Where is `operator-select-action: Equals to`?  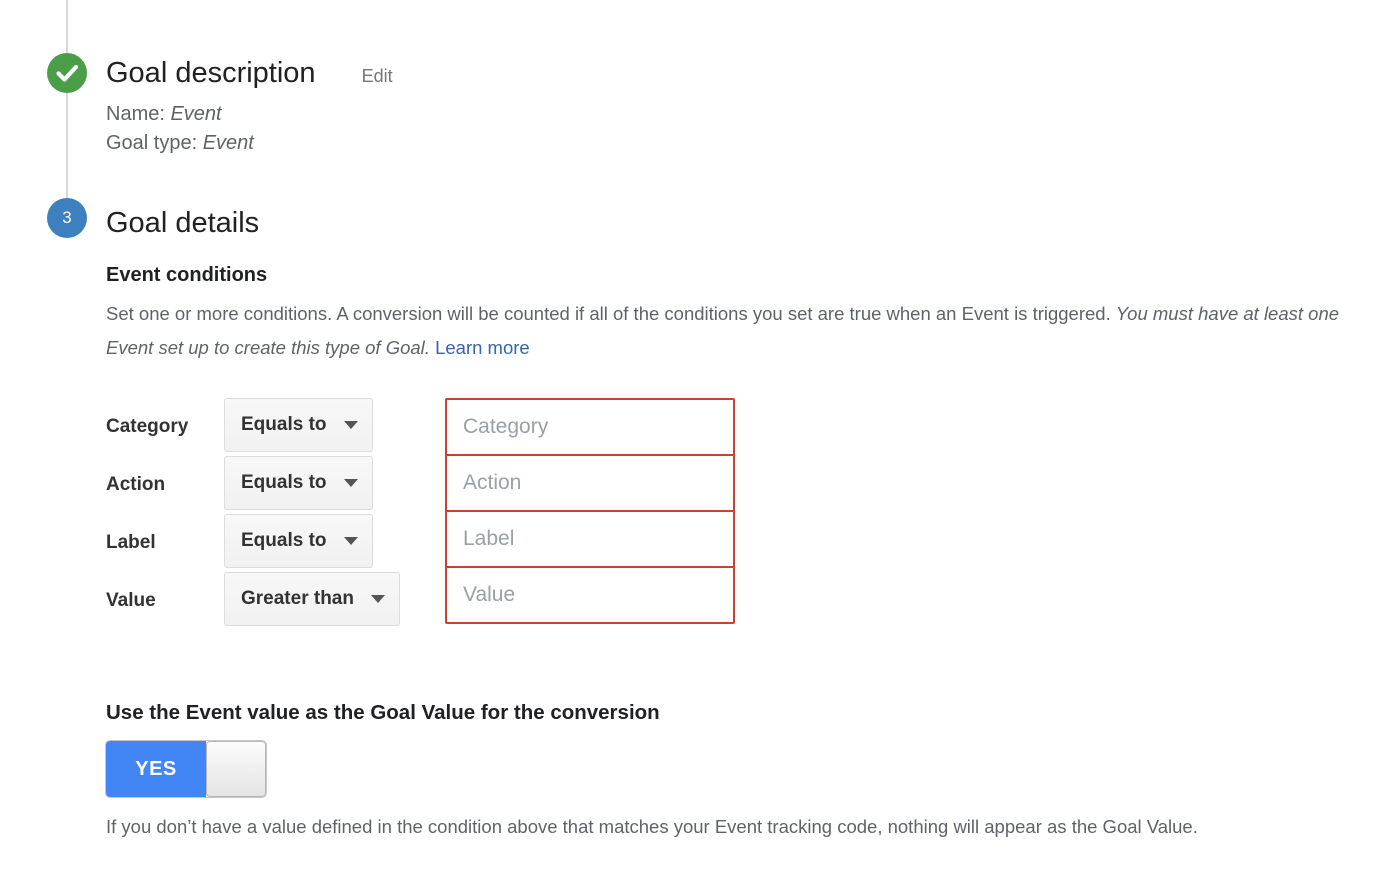
operator-select-action: Equals to is located at coordinates (298, 483).